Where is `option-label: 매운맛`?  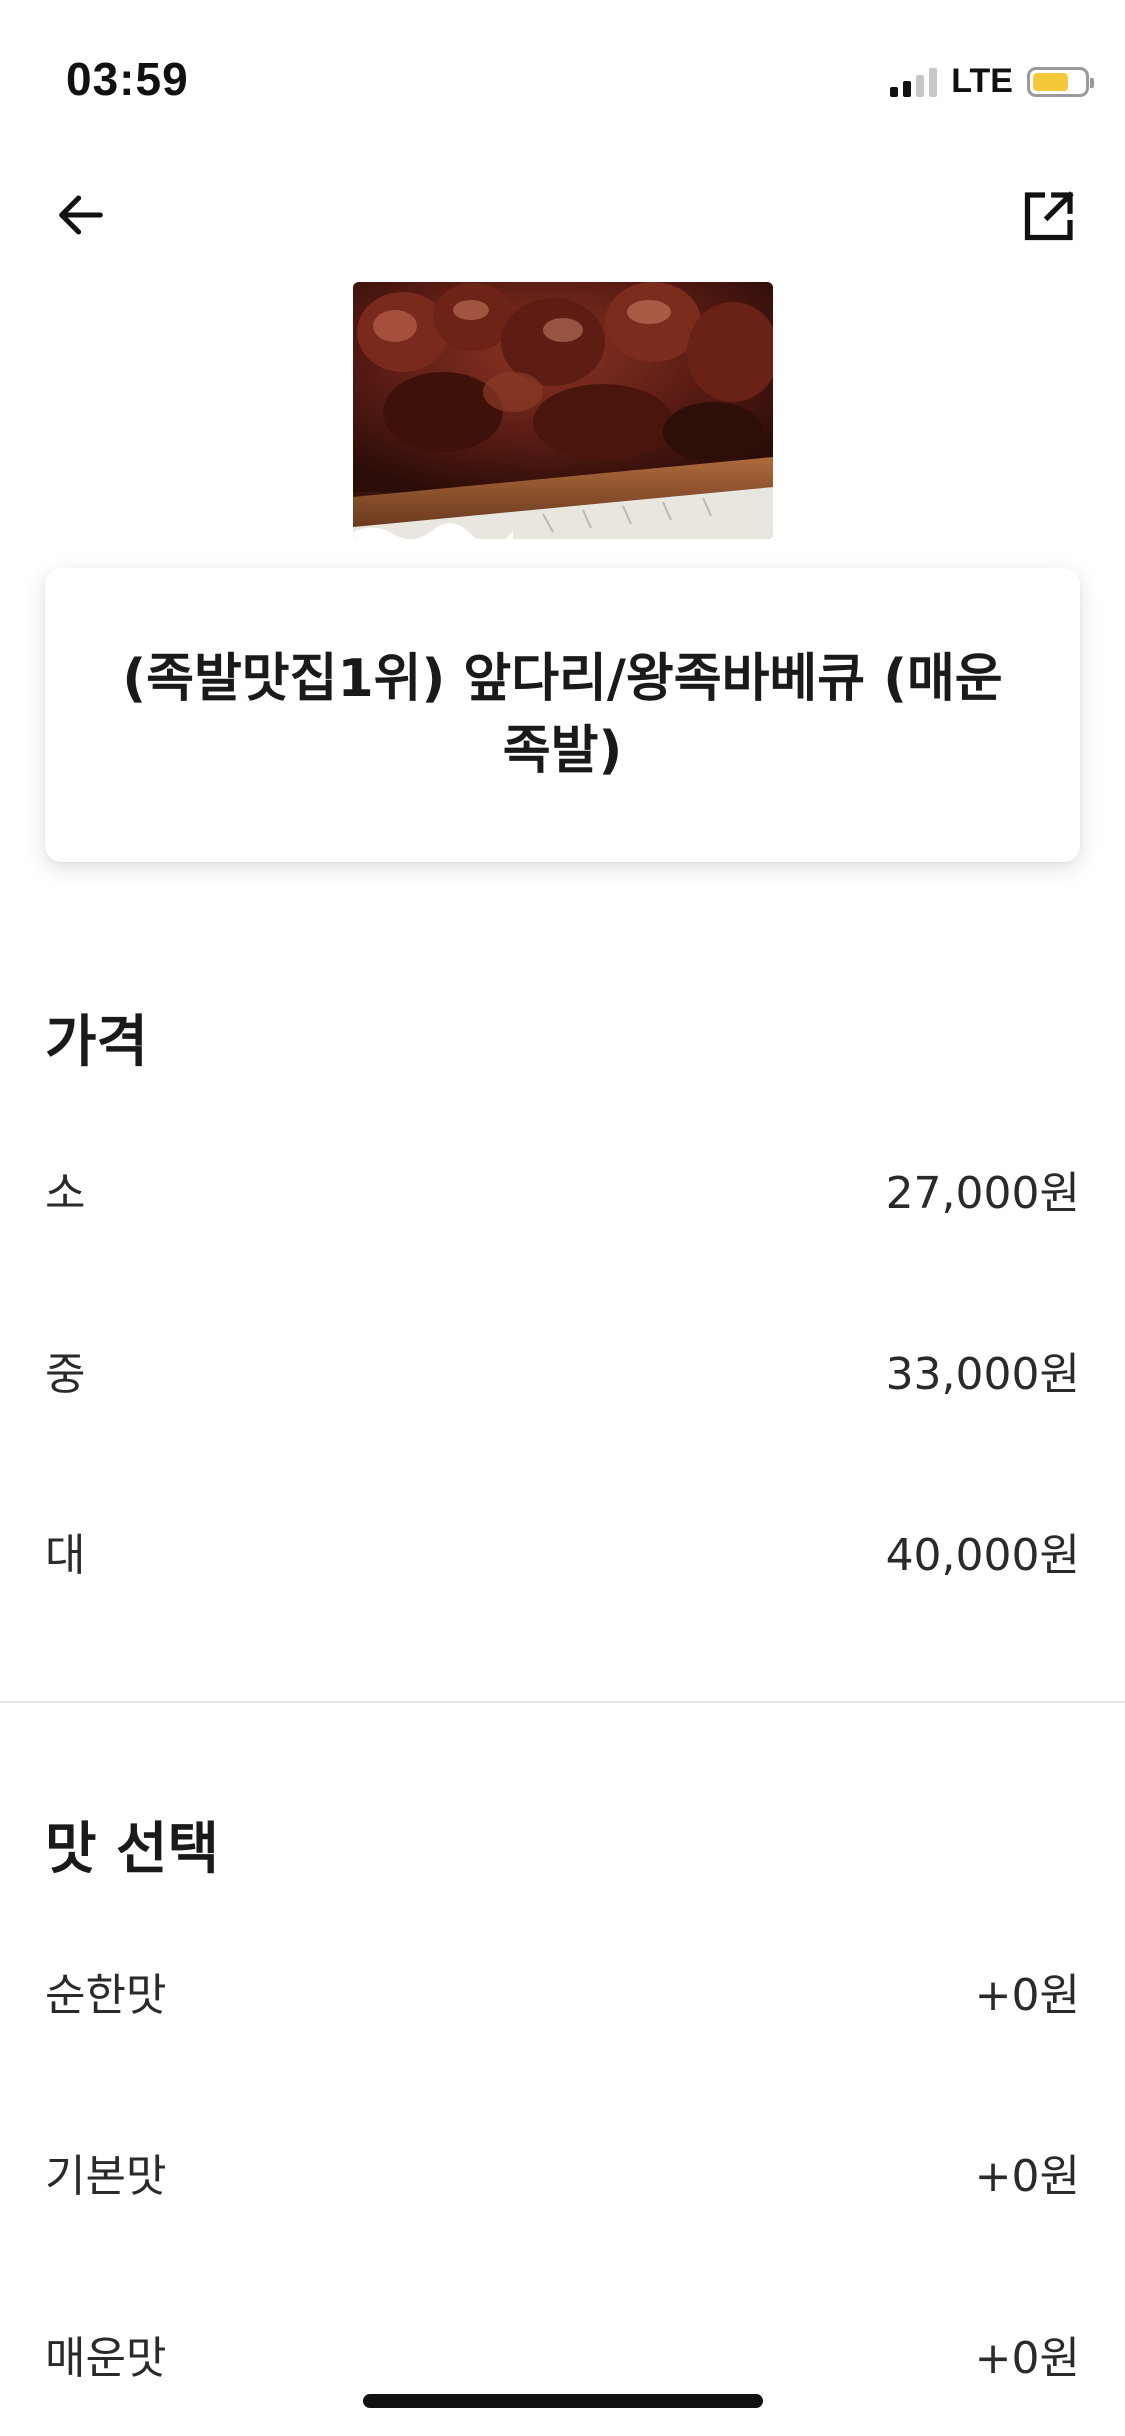
option-label: 매운맛 is located at coordinates (106, 2358).